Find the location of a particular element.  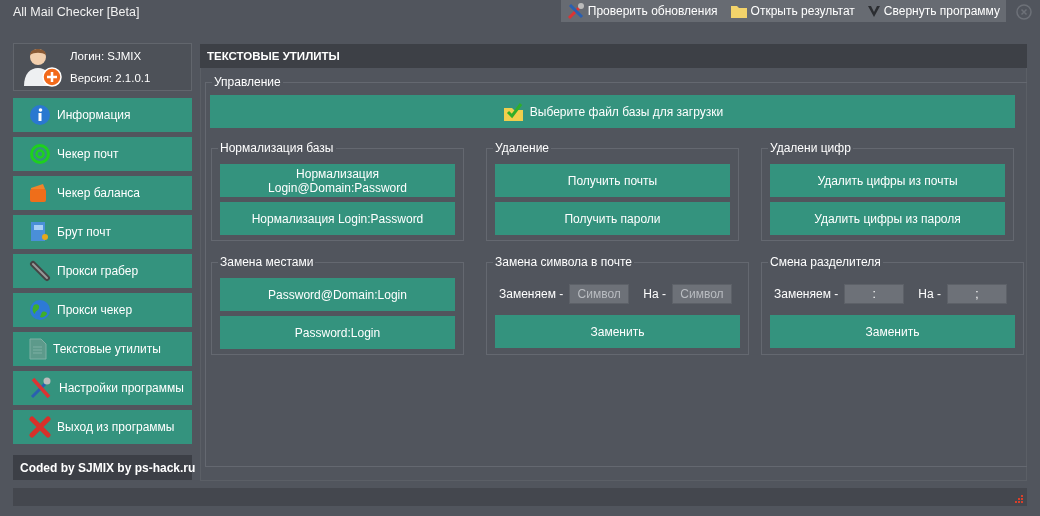

action-button: Удалить цифры из почты is located at coordinates (887, 180).